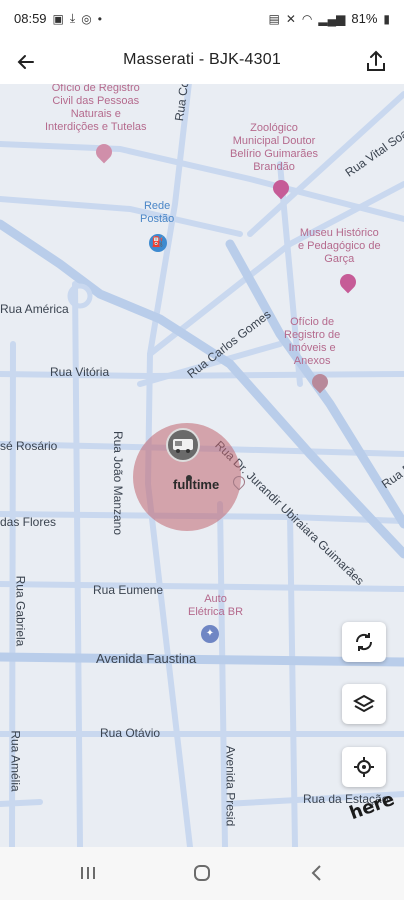  What do you see at coordinates (34, 309) in the screenshot?
I see `street-label: Rua América` at bounding box center [34, 309].